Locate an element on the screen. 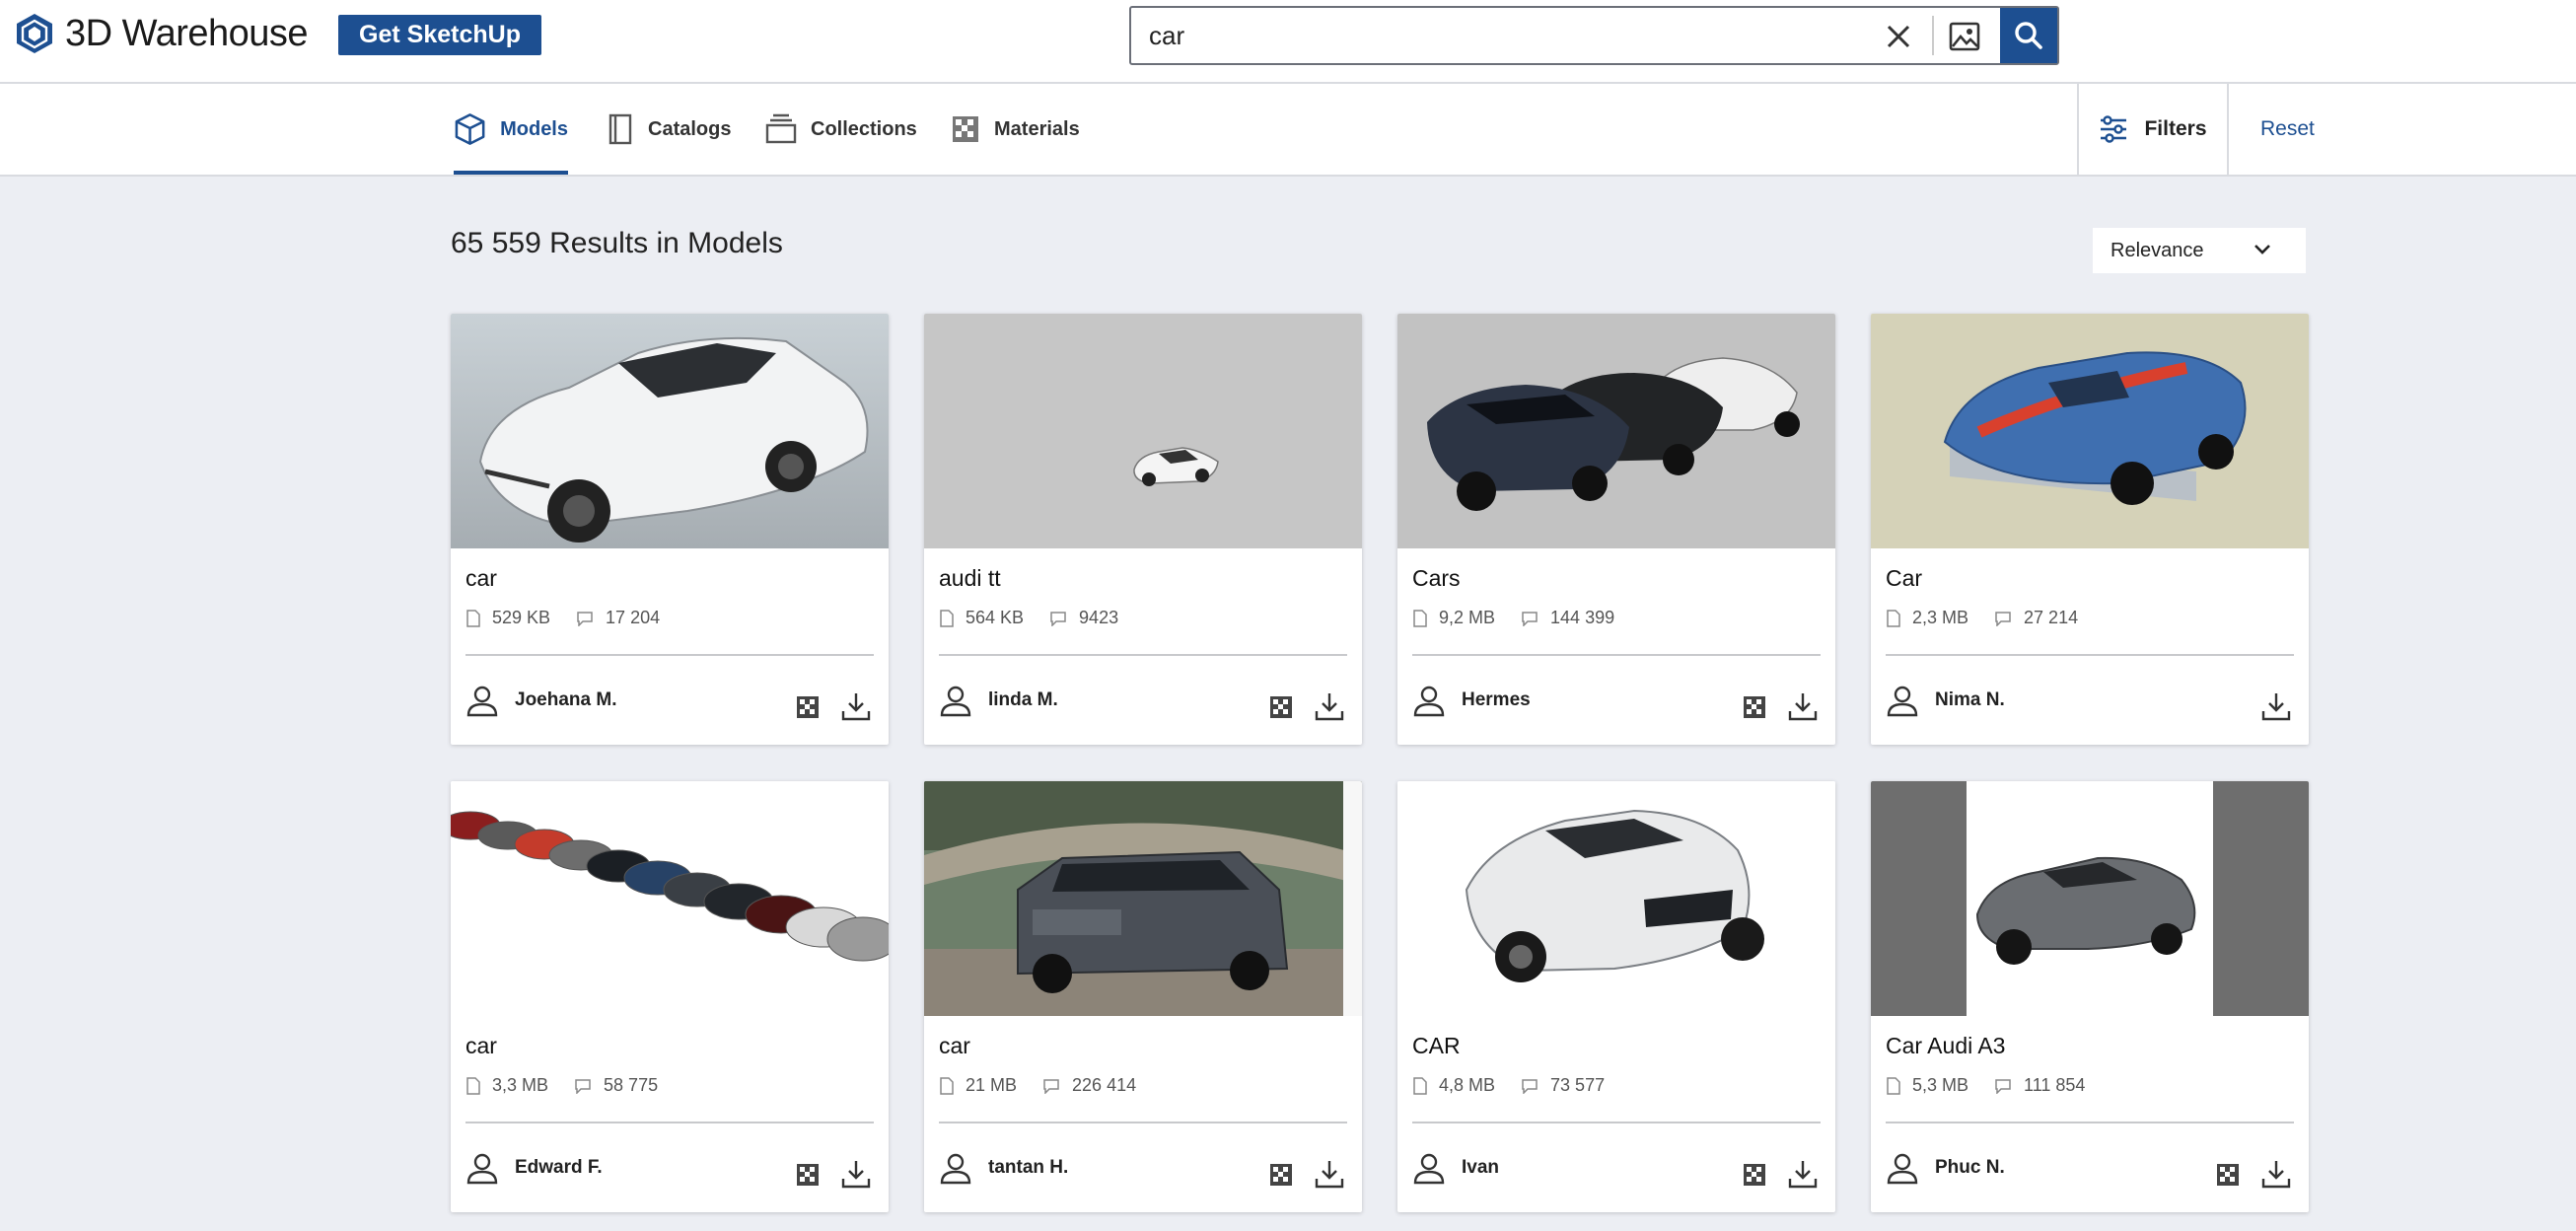  search-input is located at coordinates (1523, 35).